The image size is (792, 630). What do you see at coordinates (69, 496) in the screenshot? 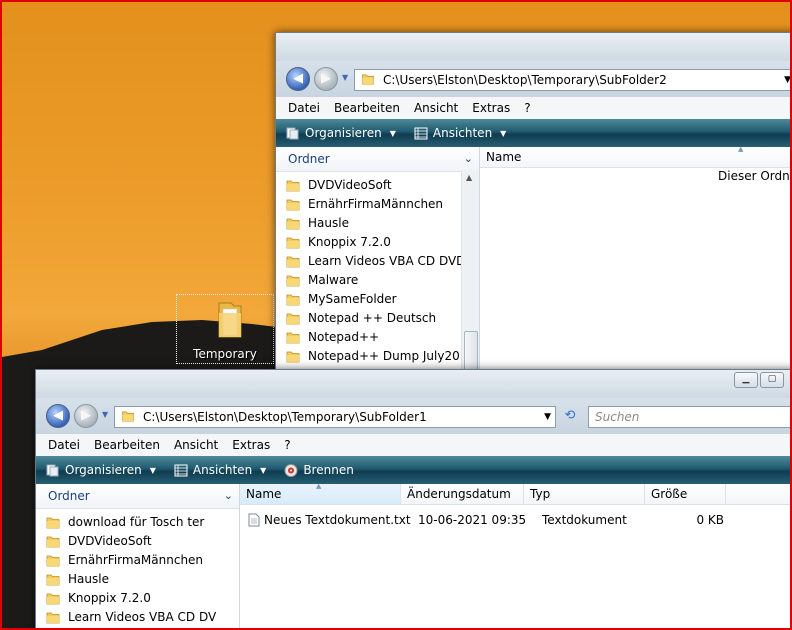
I see `folders-header-label: Ordner` at bounding box center [69, 496].